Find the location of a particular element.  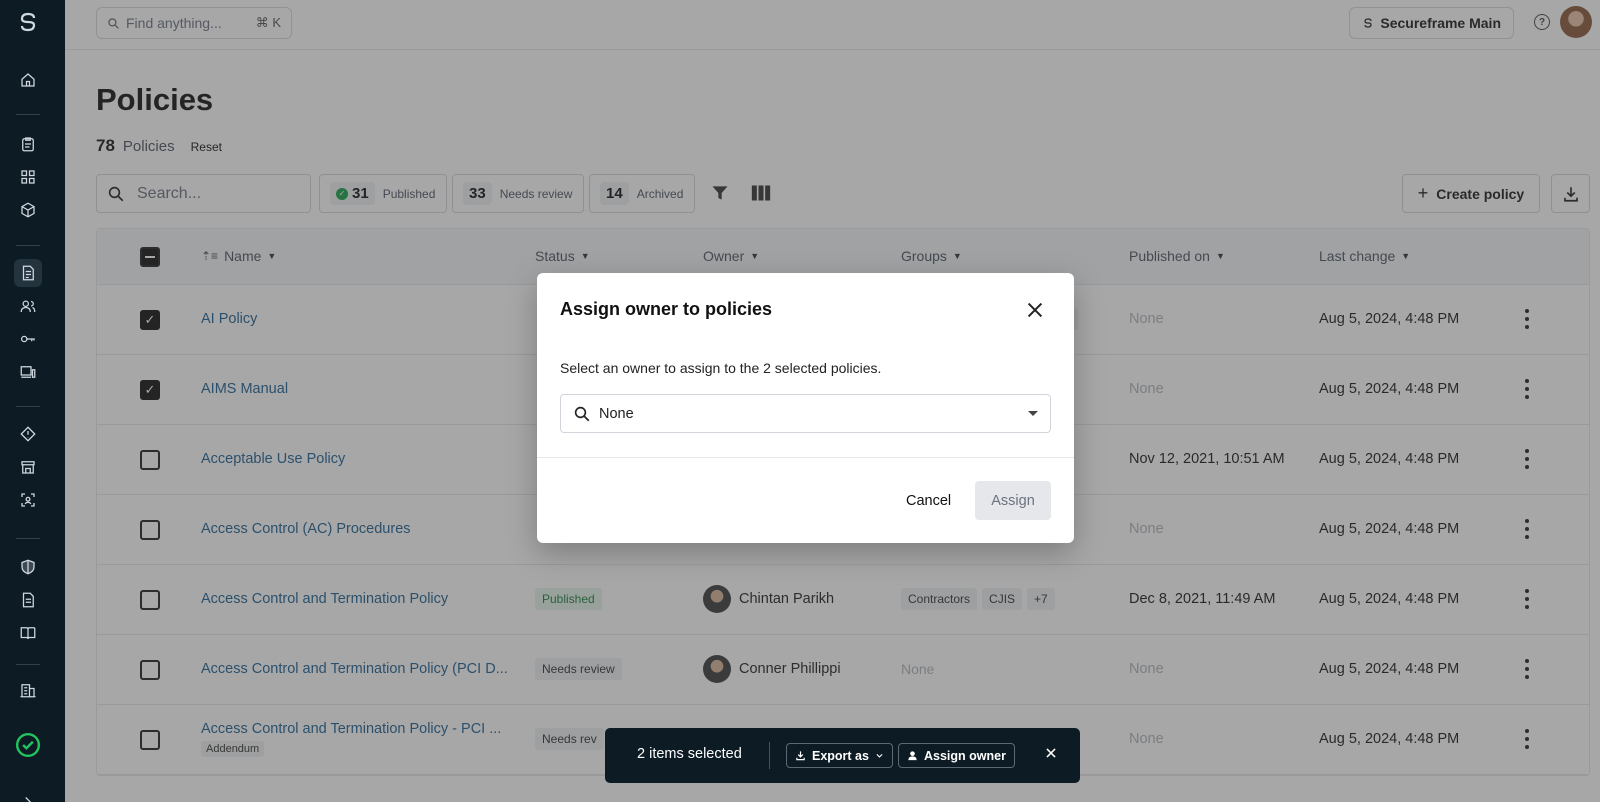

vendor-store-icon is located at coordinates (28, 467).